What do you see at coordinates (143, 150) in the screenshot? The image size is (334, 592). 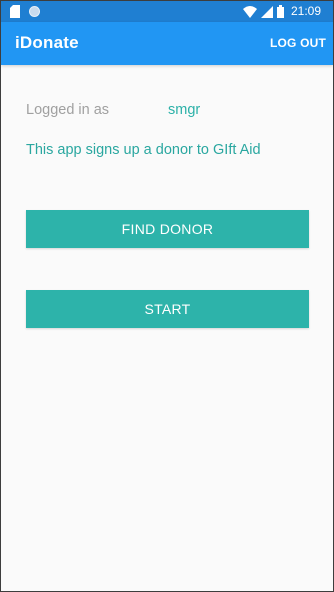 I see `app-description: This app signs up a donor to GIft Aid` at bounding box center [143, 150].